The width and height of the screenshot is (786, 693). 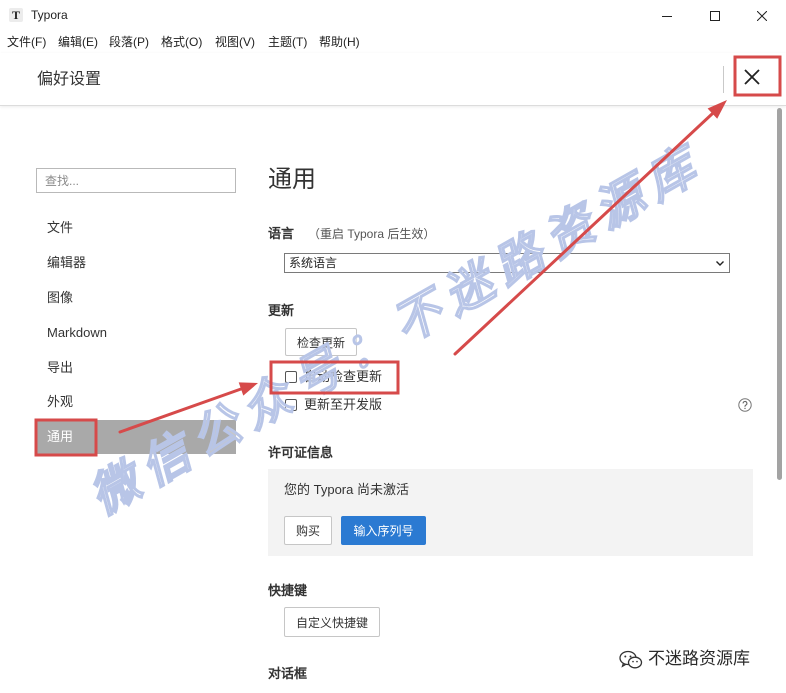 I want to click on preferences-header: 偏好设置, so click(x=393, y=79).